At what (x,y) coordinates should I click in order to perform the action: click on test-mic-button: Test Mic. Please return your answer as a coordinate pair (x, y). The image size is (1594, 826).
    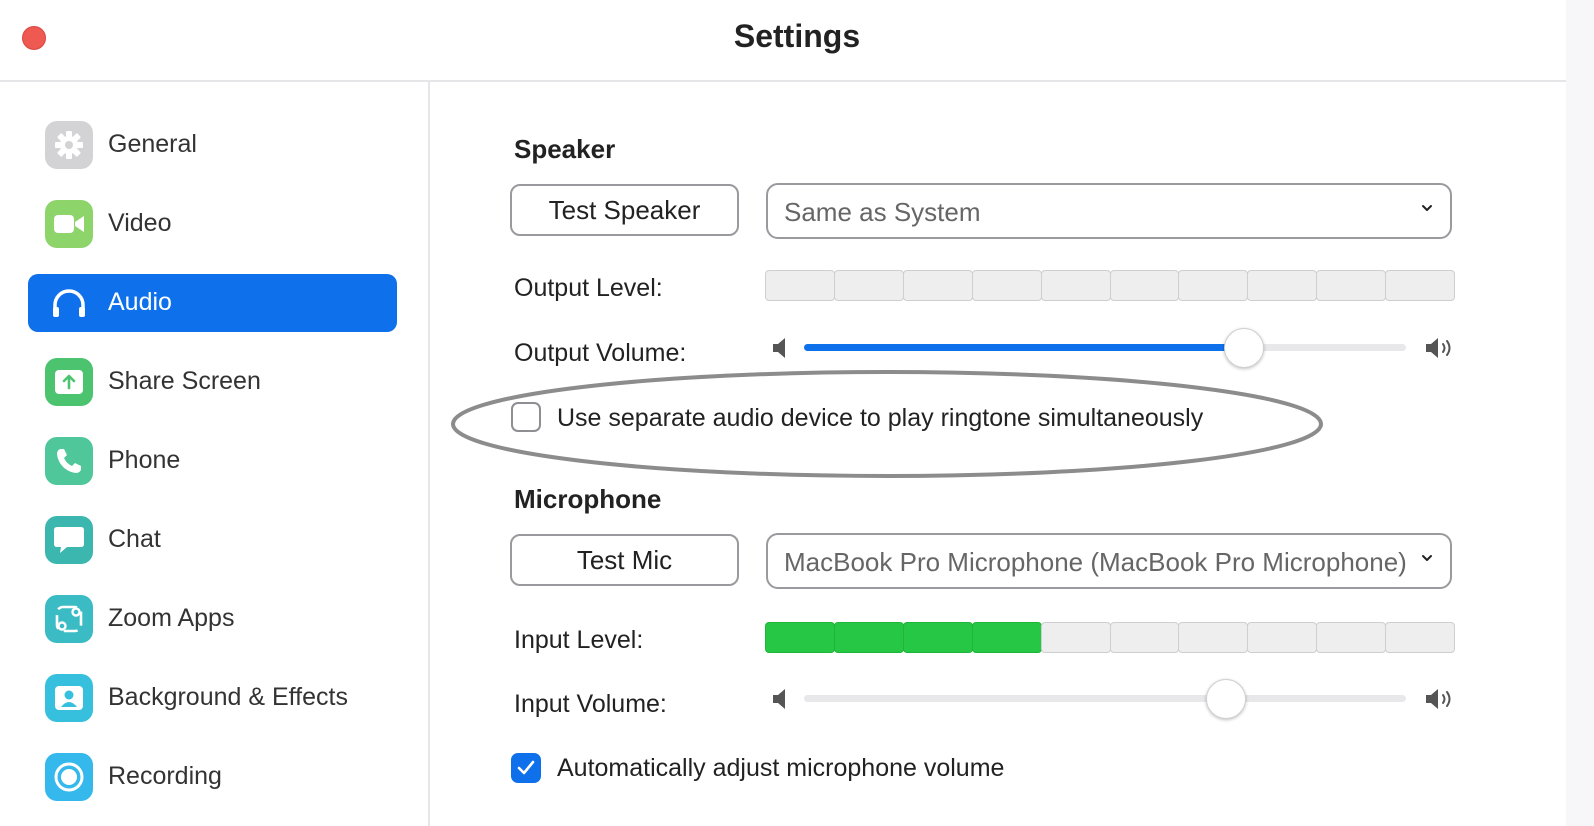
    Looking at the image, I should click on (624, 560).